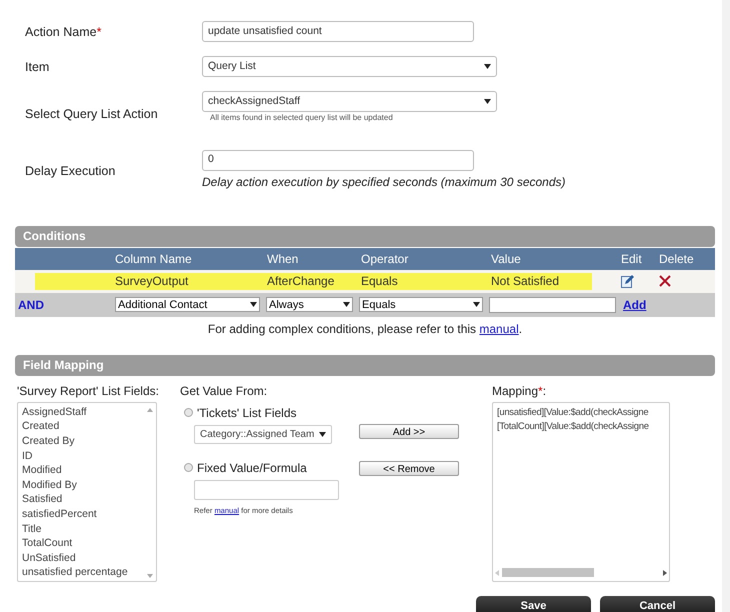 The width and height of the screenshot is (730, 612). Describe the element at coordinates (63, 32) in the screenshot. I see `field-label: Action Name*` at that location.